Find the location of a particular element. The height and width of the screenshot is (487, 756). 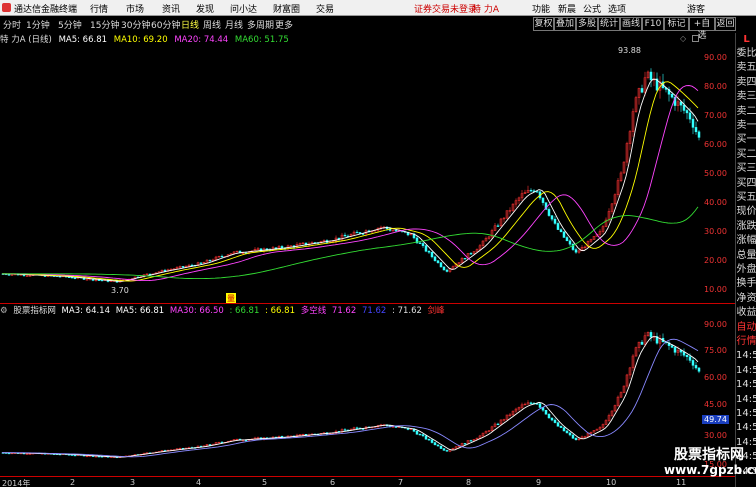

fuquan-button: 复权 is located at coordinates (543, 24).